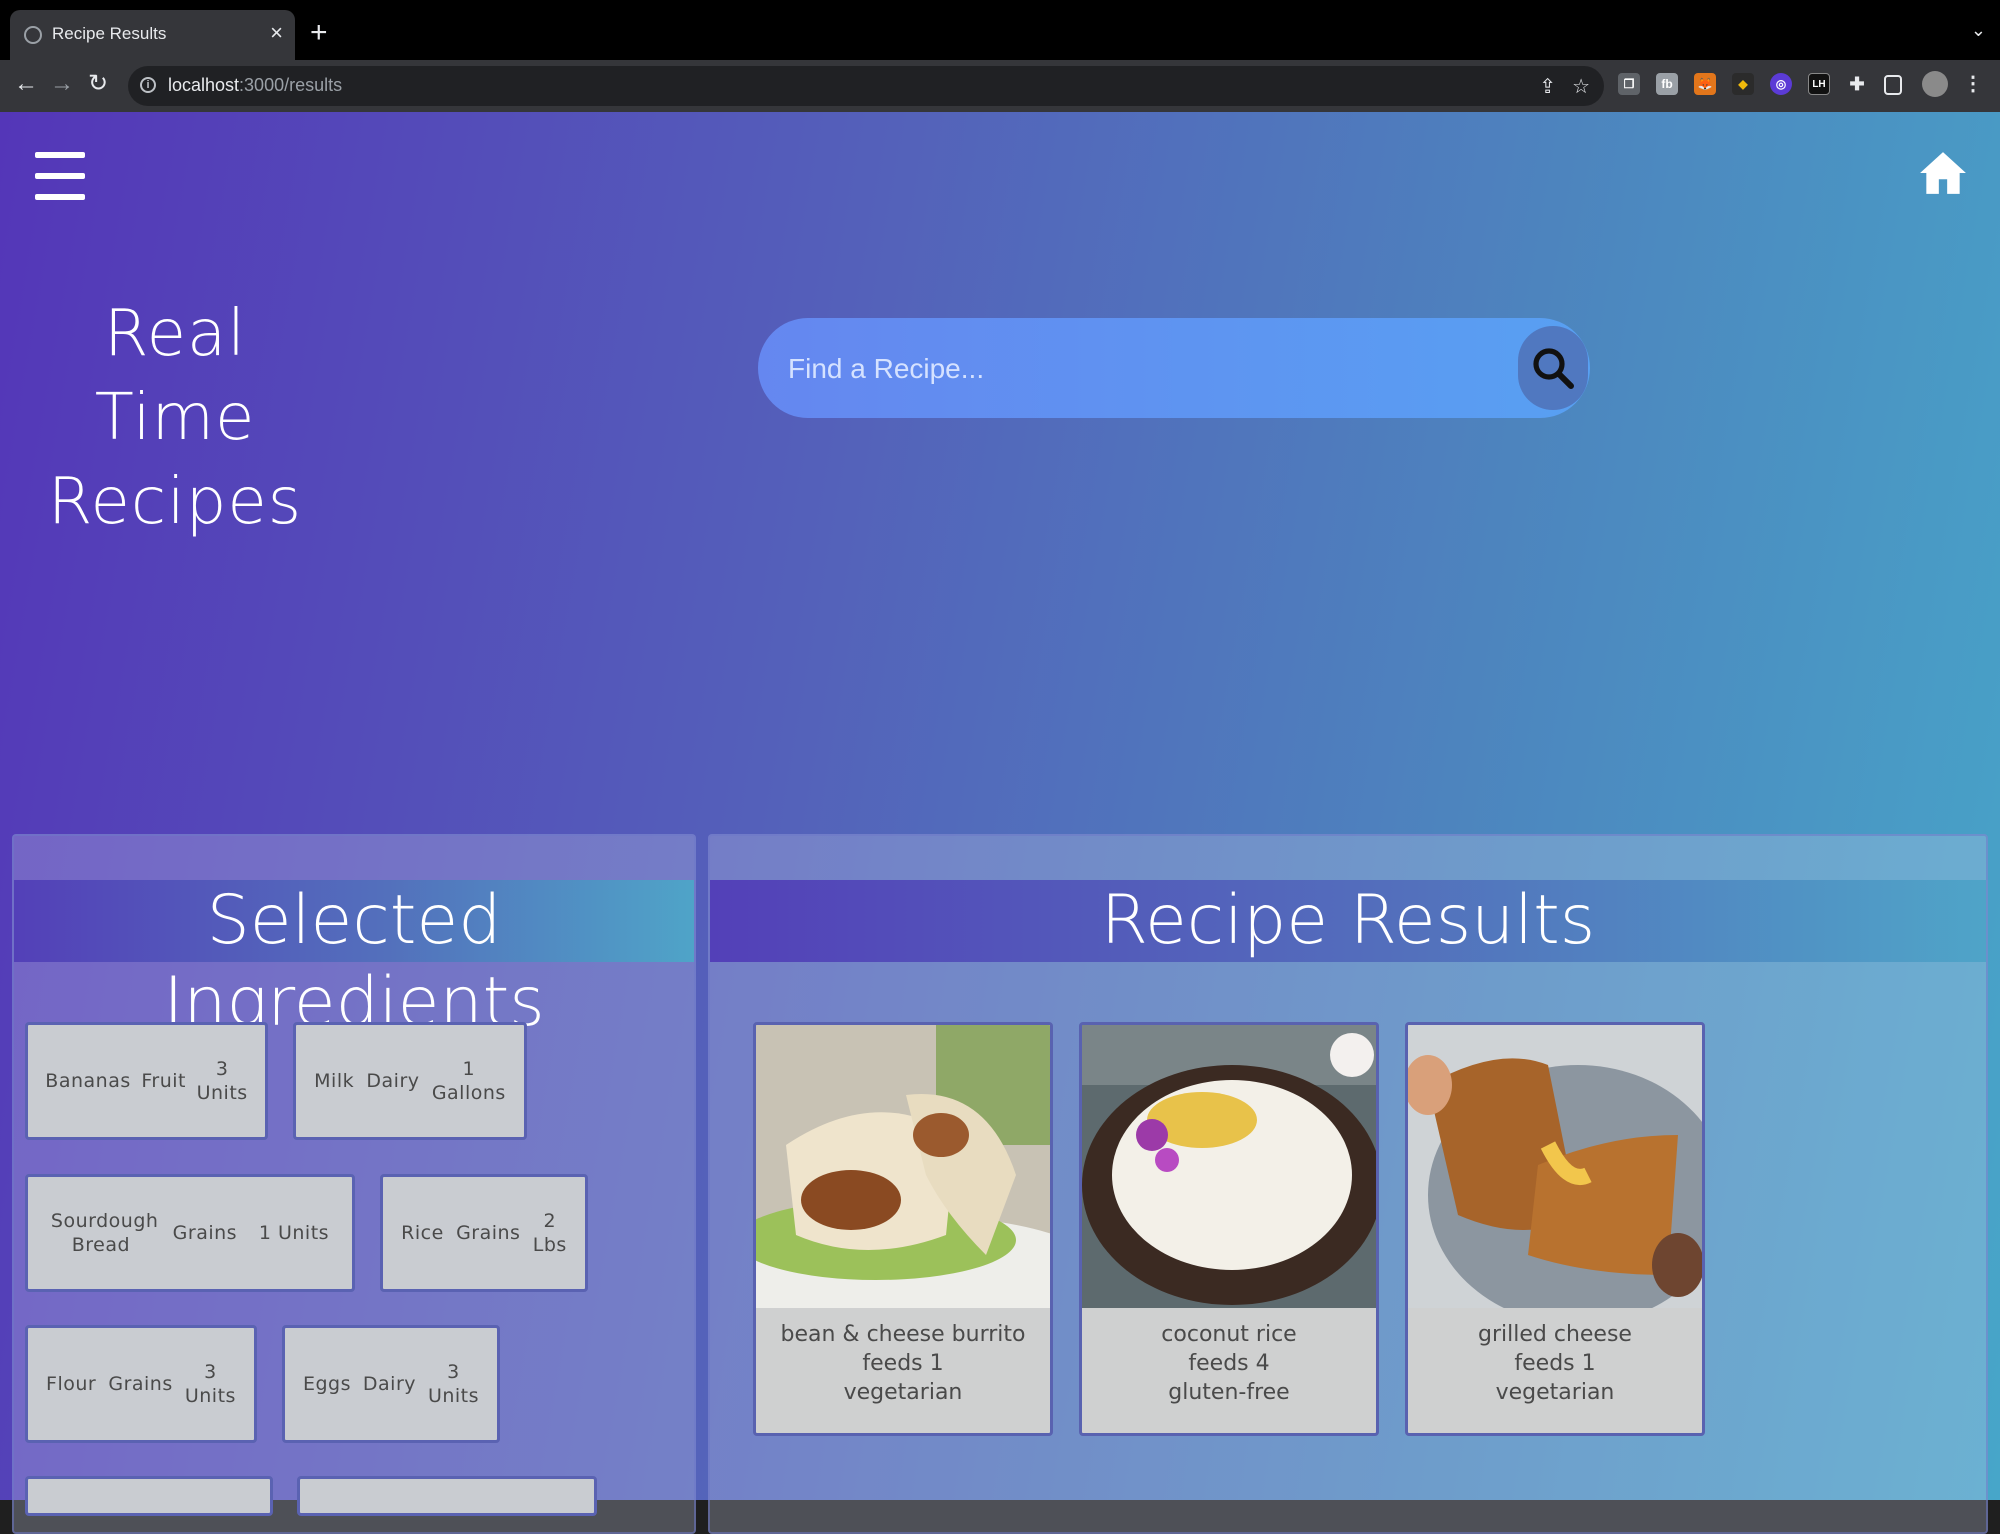 The image size is (2000, 1534). Describe the element at coordinates (175, 502) in the screenshot. I see `site-title-line2: Recipes` at that location.